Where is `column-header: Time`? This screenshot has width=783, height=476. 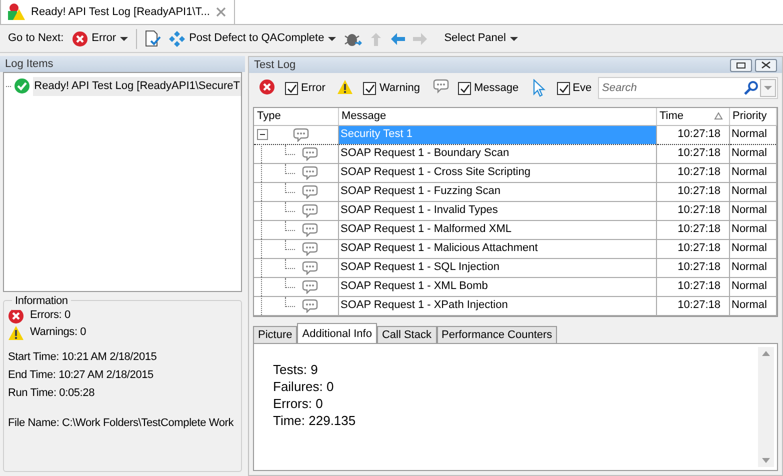 column-header: Time is located at coordinates (692, 116).